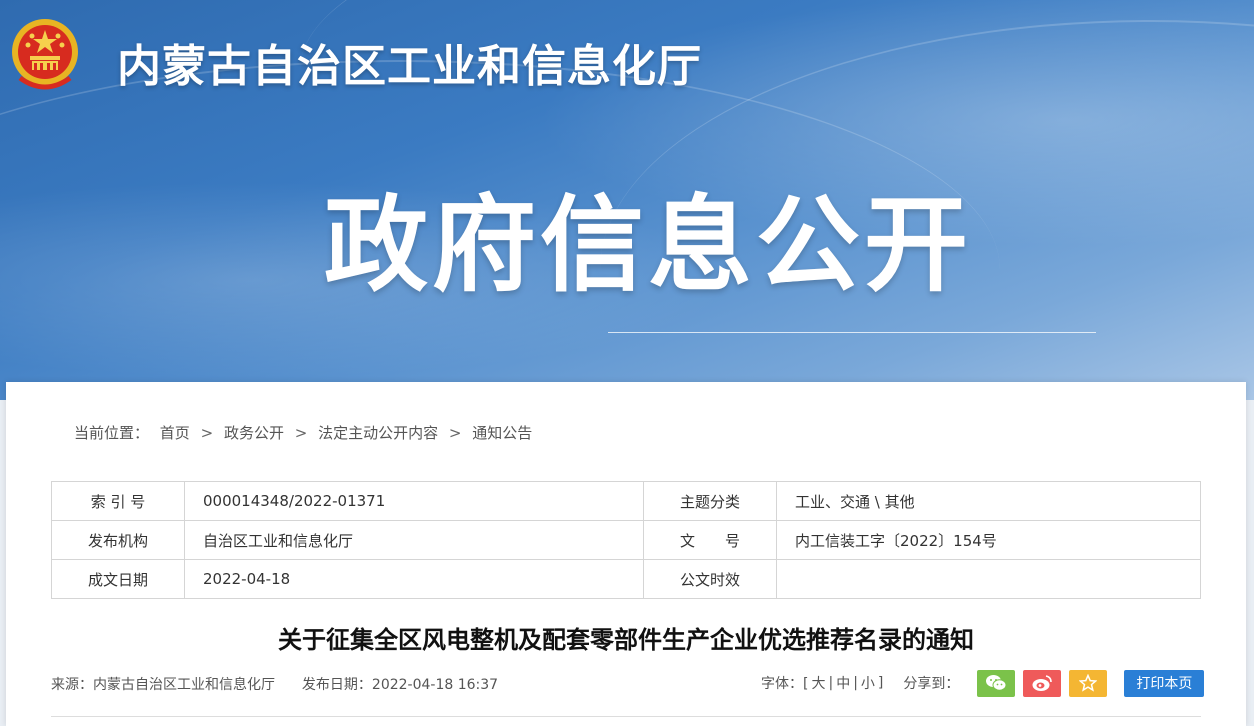 The image size is (1254, 726). What do you see at coordinates (112, 433) in the screenshot?
I see `breadcrumb-label: 当前位置：` at bounding box center [112, 433].